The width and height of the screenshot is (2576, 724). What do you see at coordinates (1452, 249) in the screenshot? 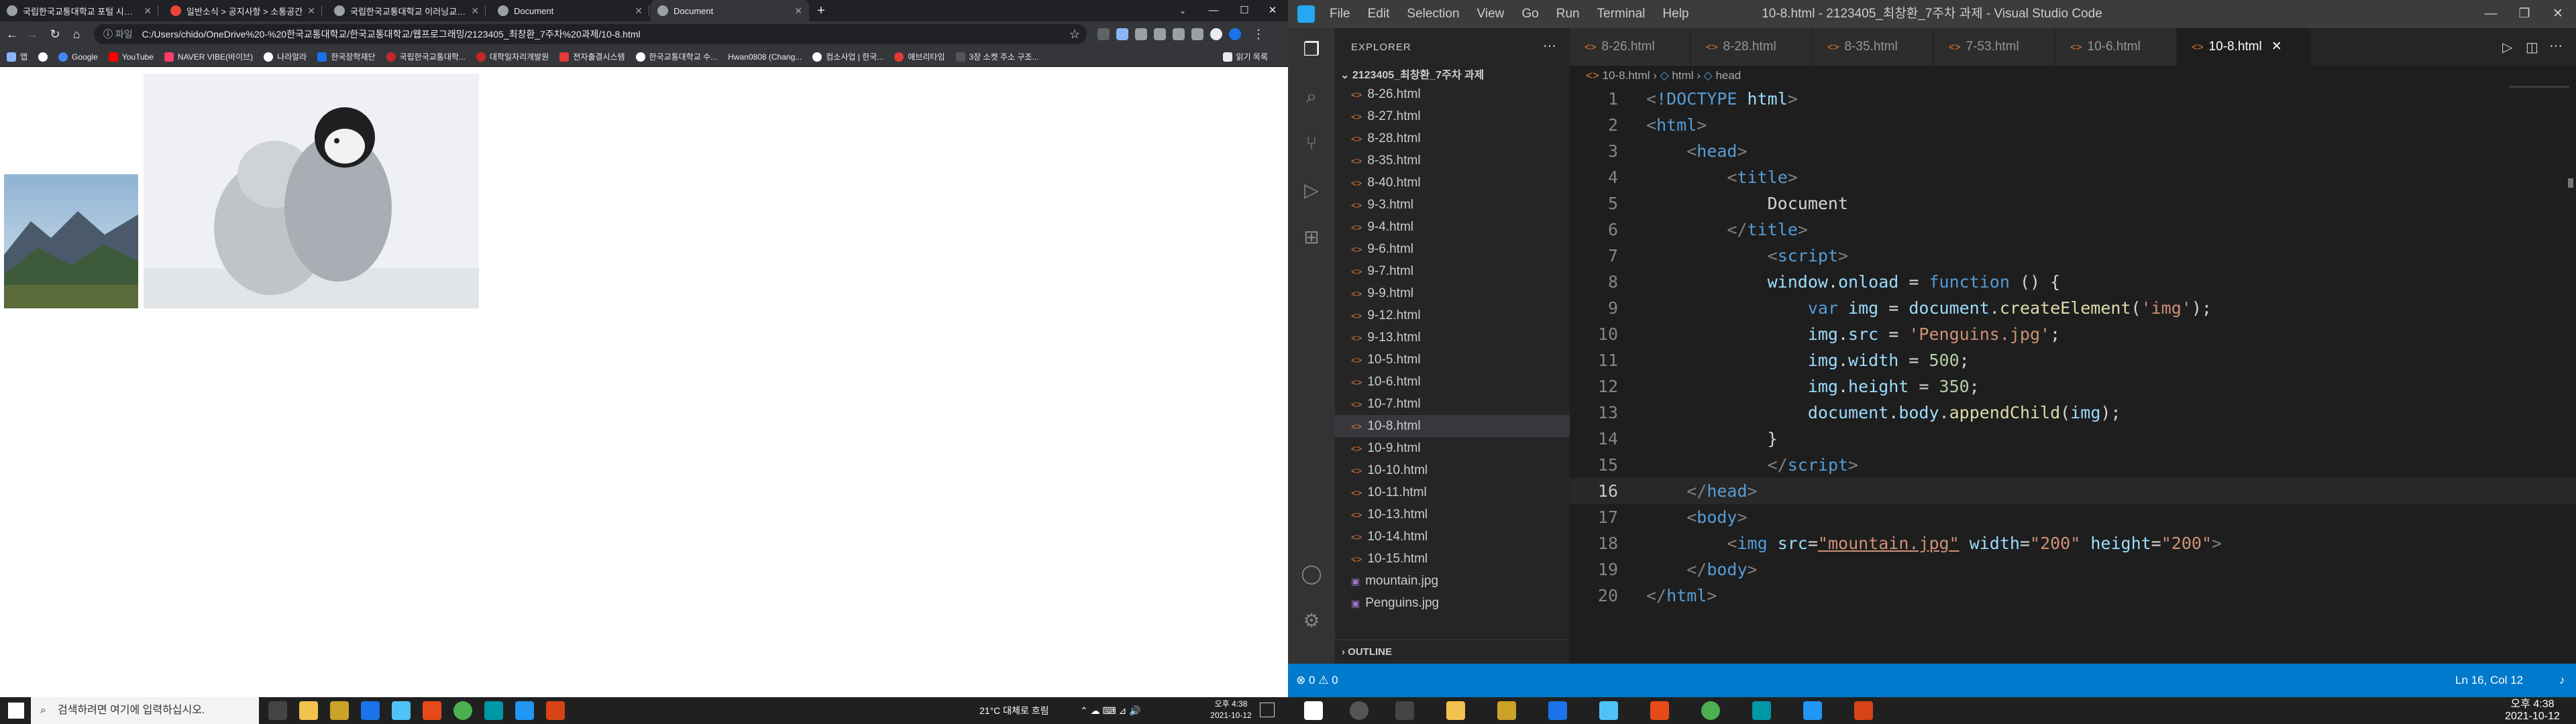
I see `file-item: <> 9-6.html` at bounding box center [1452, 249].